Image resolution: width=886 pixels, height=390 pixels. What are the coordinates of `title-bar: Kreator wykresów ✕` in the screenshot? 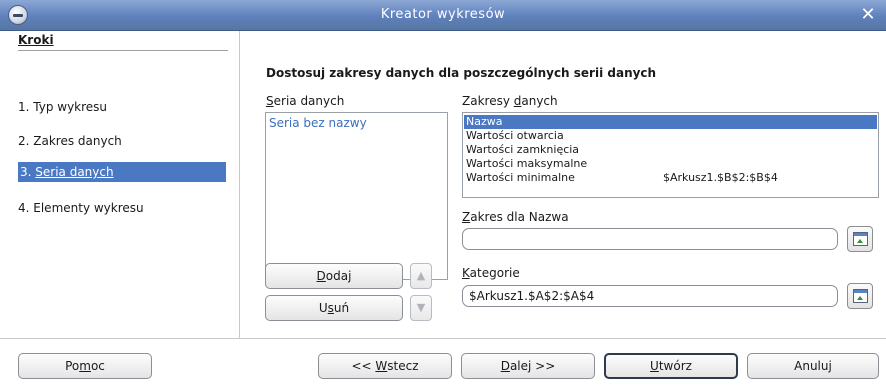 It's located at (443, 15).